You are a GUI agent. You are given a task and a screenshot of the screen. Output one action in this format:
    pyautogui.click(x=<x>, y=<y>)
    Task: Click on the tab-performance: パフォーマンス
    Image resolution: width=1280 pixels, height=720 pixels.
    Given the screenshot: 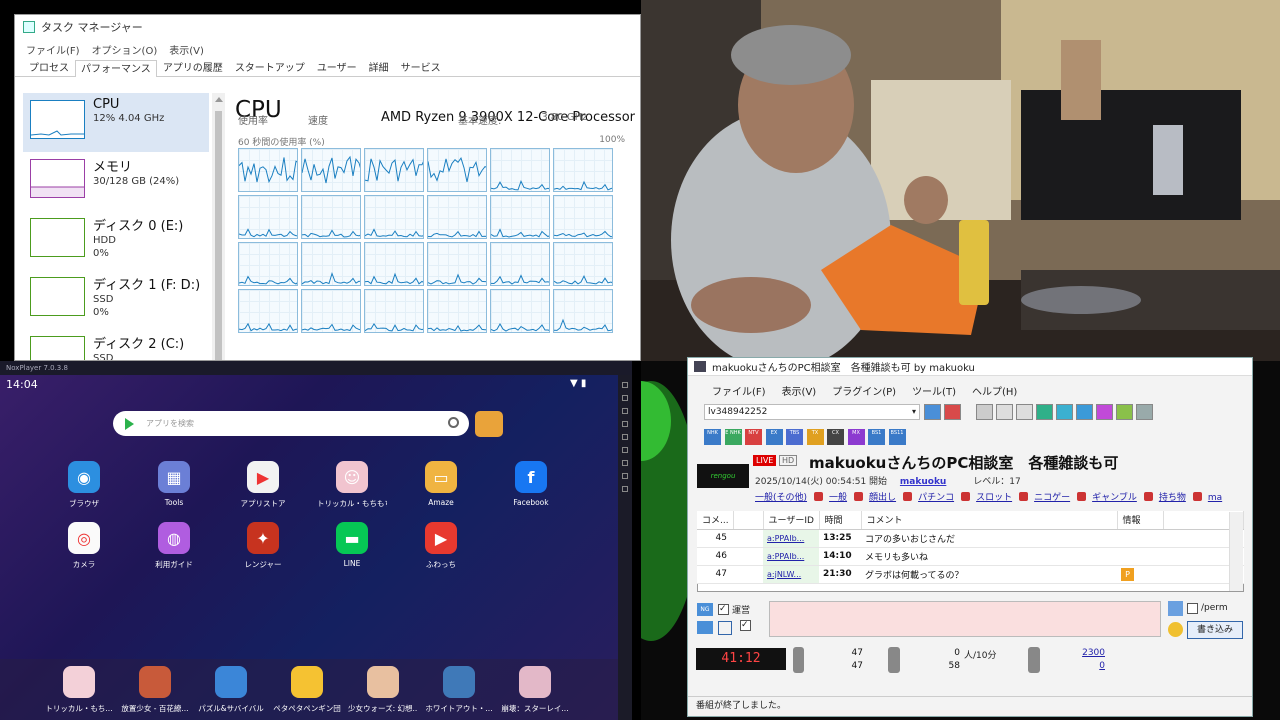 What is the action you would take?
    pyautogui.click(x=116, y=68)
    